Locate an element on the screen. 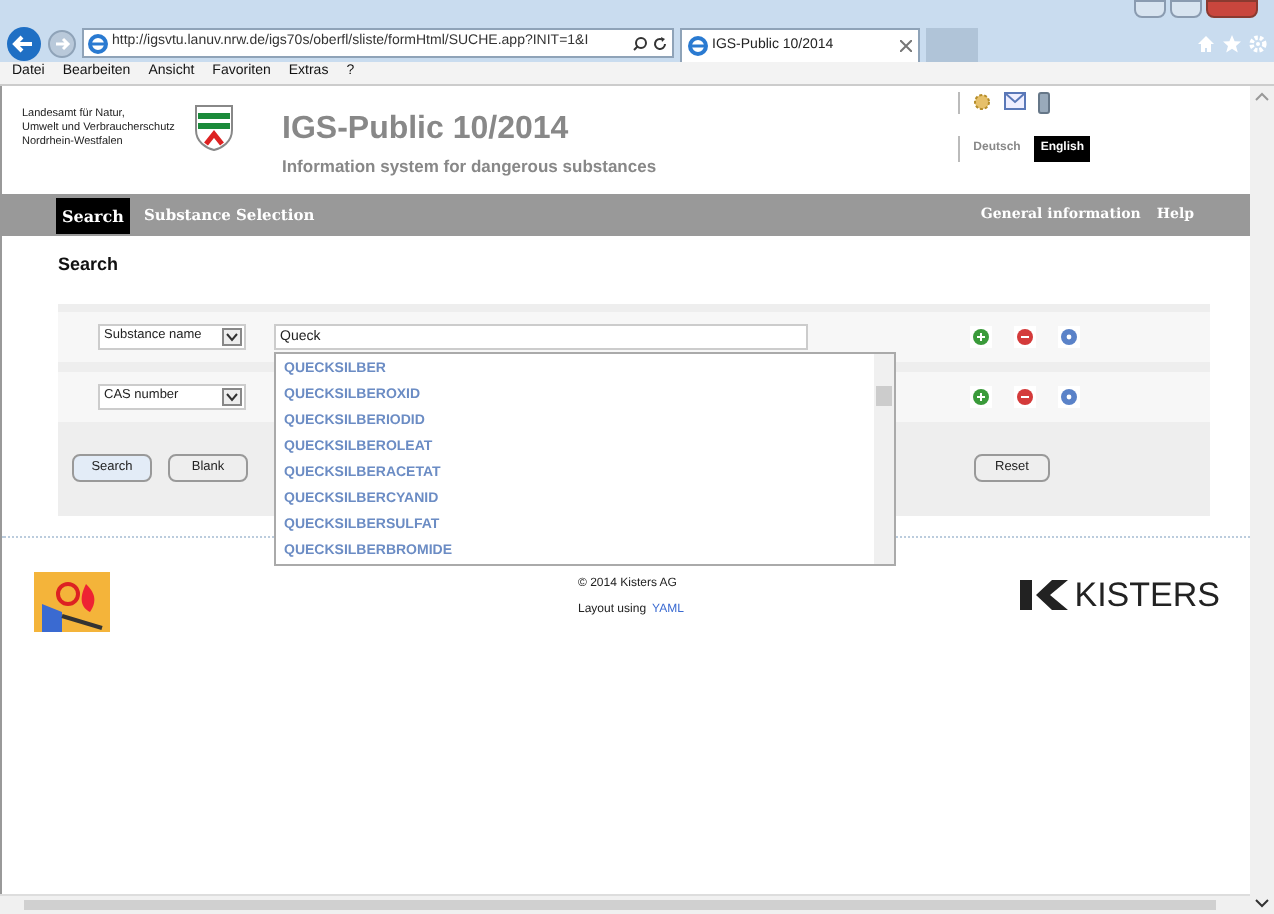 This screenshot has height=914, width=1274. refresh-icon is located at coordinates (660, 43).